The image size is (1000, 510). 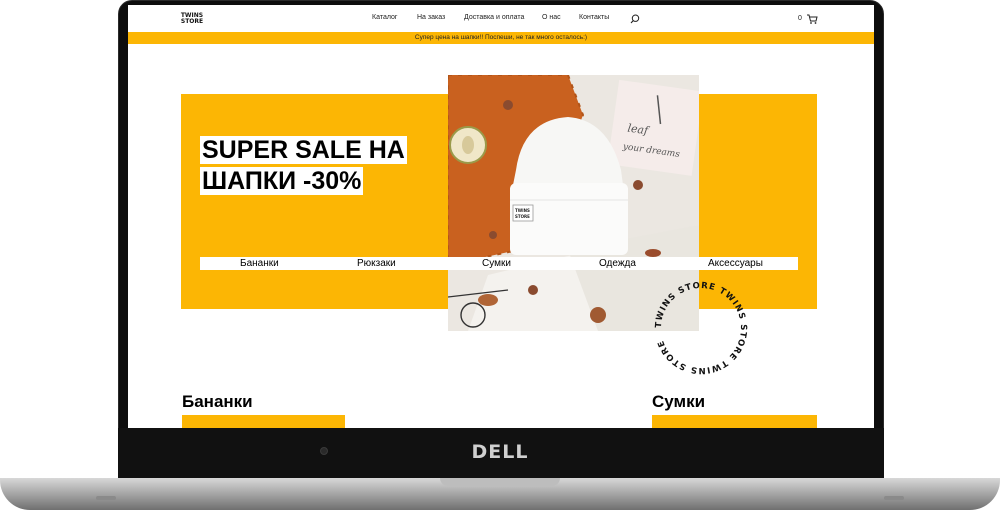 What do you see at coordinates (500, 482) in the screenshot?
I see `laptop-hinge-notch` at bounding box center [500, 482].